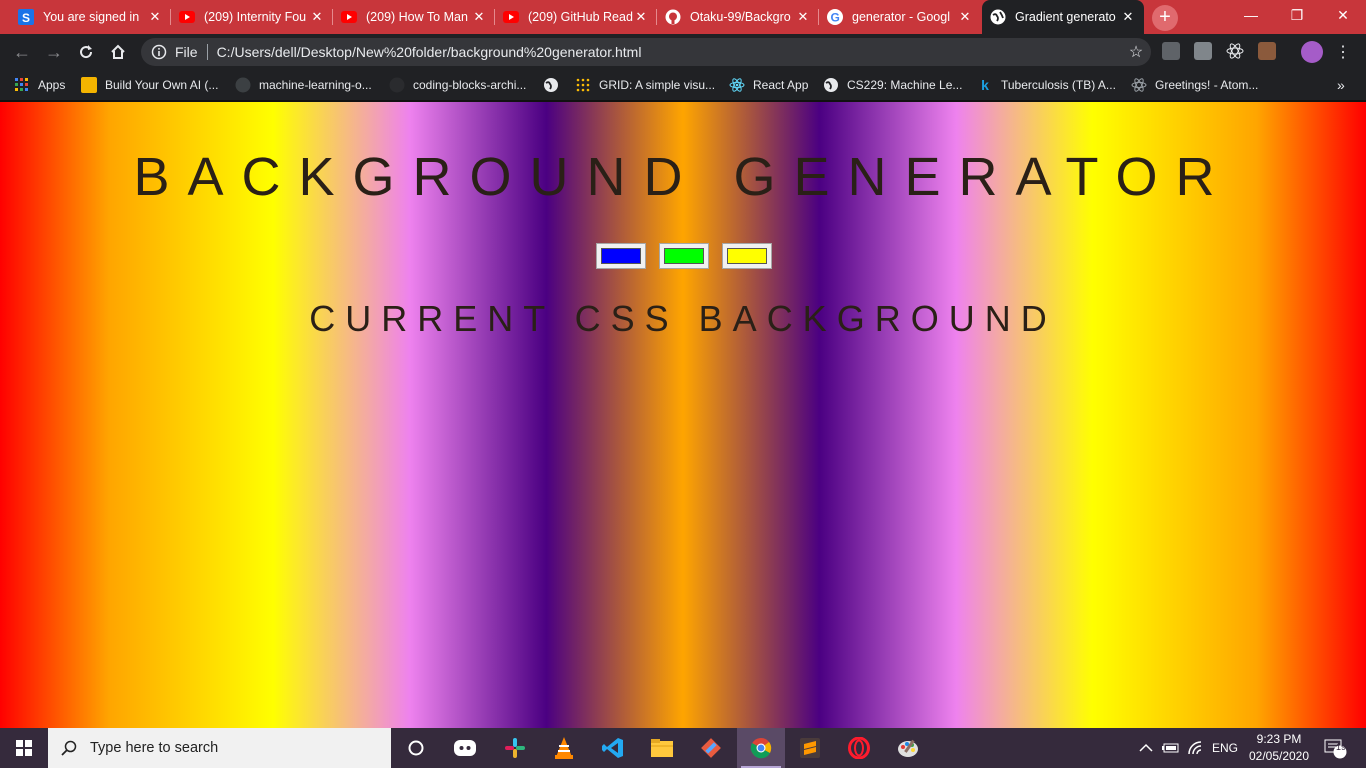 The image size is (1366, 768). Describe the element at coordinates (1171, 51) in the screenshot. I see `pdf-extension-icon` at that location.